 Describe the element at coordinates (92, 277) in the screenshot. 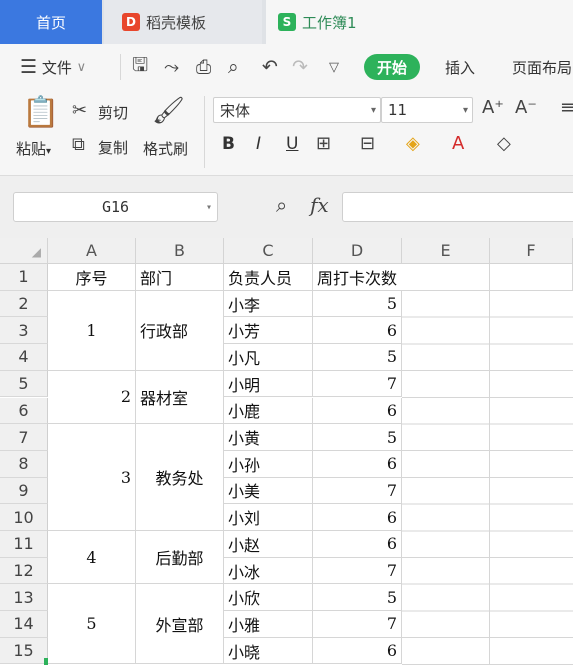

I see `cell-A1: 序号` at that location.